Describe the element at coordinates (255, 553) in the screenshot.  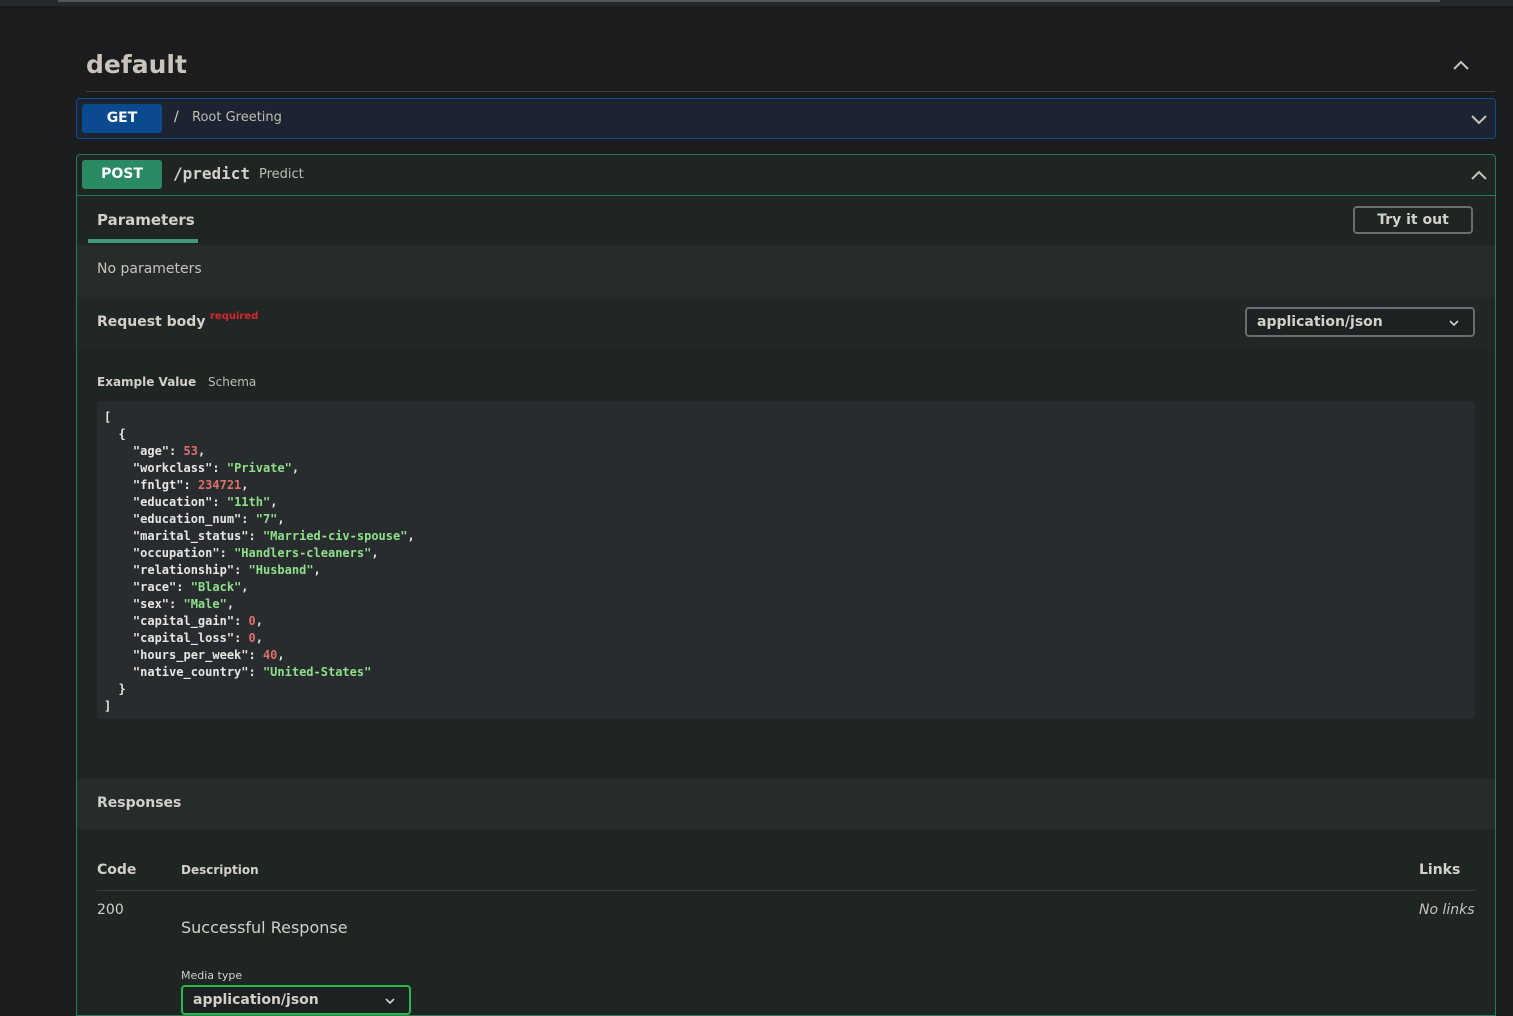
I see `code-line: "occupation": "Handlers-cleaners",` at that location.